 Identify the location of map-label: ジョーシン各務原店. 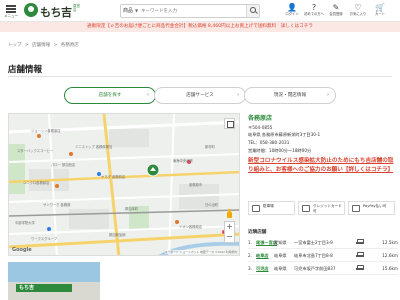
(46, 131).